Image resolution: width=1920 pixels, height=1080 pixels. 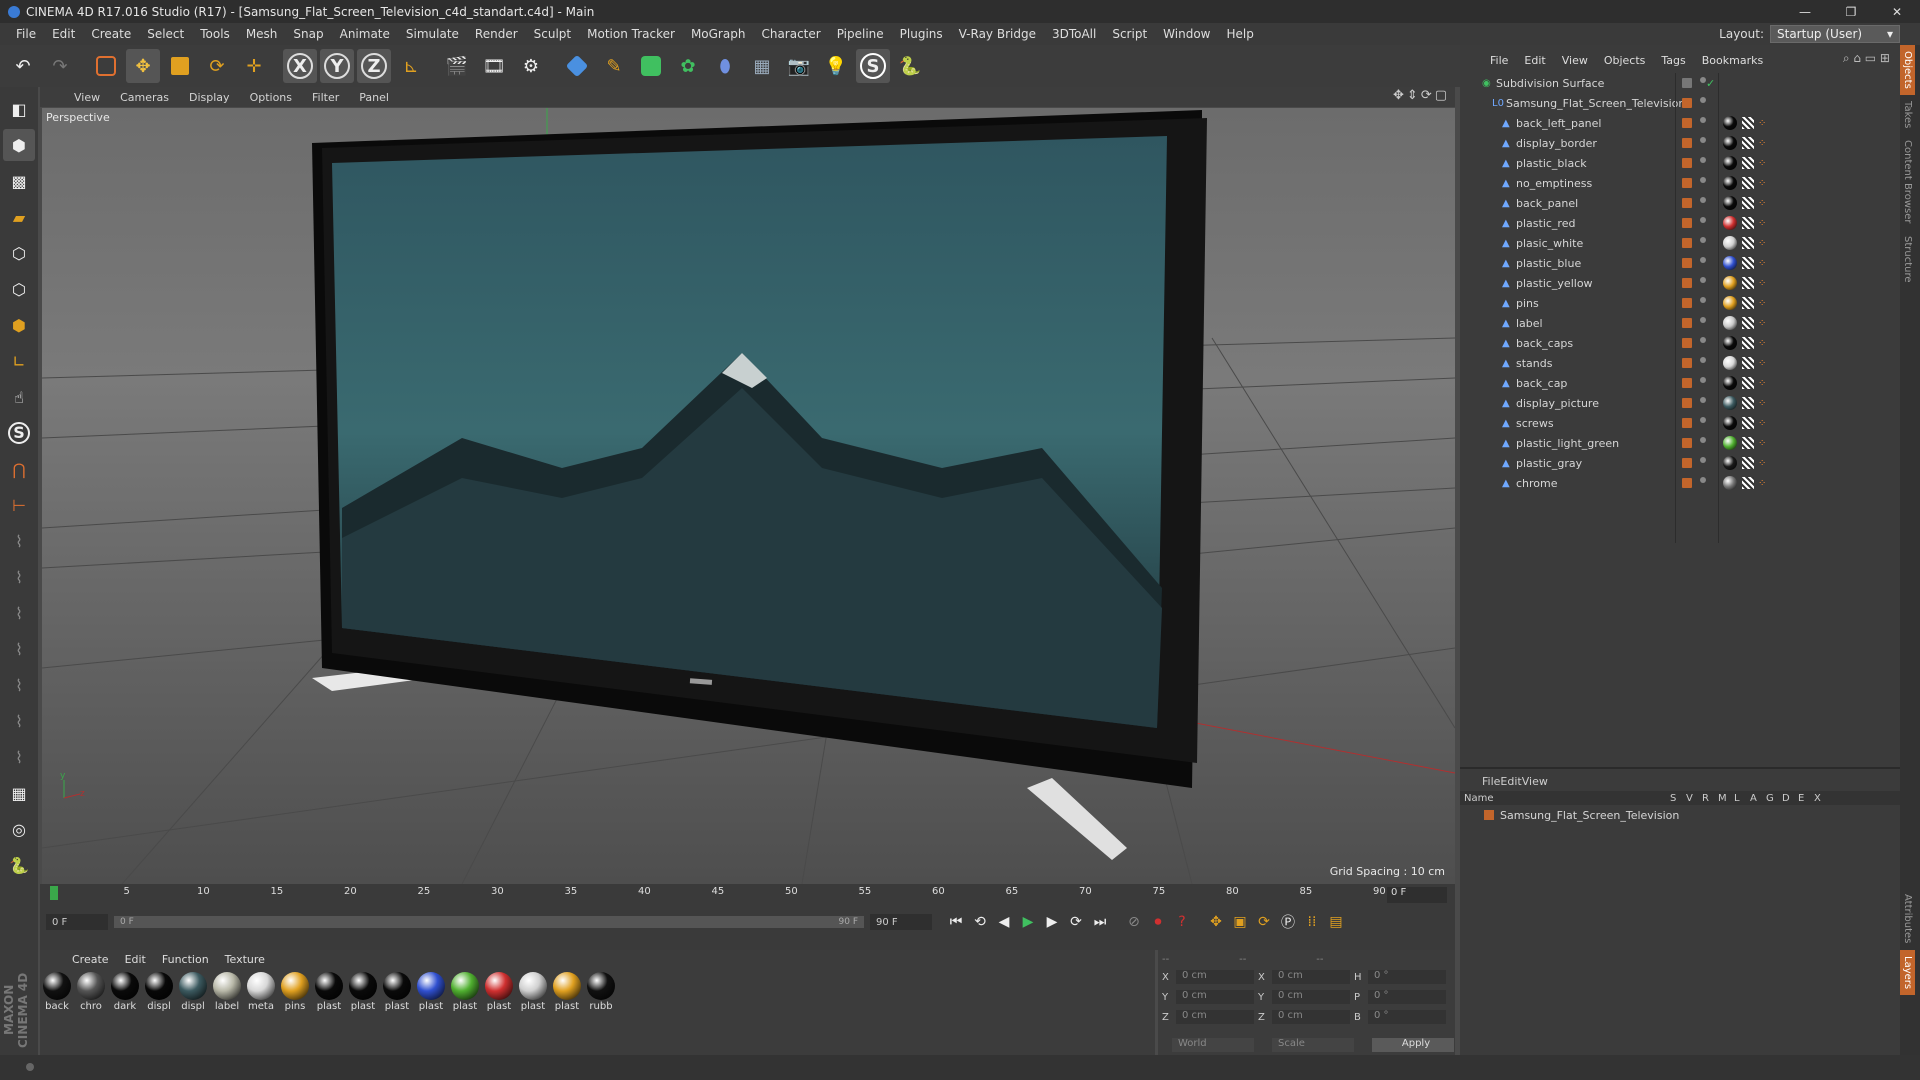 What do you see at coordinates (374, 66) in the screenshot?
I see `z-axis-lock-icon: Z` at bounding box center [374, 66].